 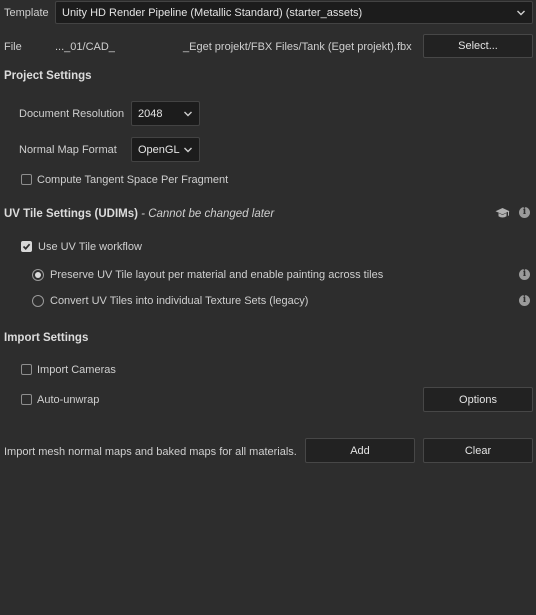 What do you see at coordinates (133, 180) in the screenshot?
I see `compute-tangent-label: Compute Tangent Space Per Fragment` at bounding box center [133, 180].